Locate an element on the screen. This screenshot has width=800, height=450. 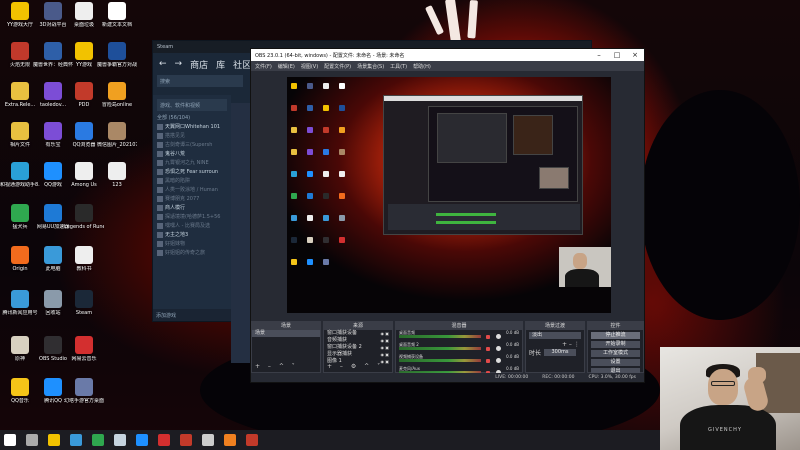
desktop-icon: Legends of Runeterra is located at coordinates (84, 223).